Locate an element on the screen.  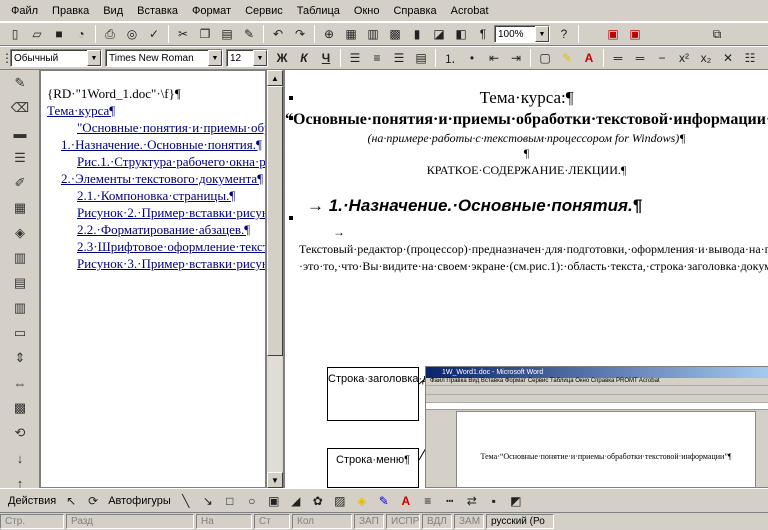
print-preview-icon: ◎ is located at coordinates (132, 34).